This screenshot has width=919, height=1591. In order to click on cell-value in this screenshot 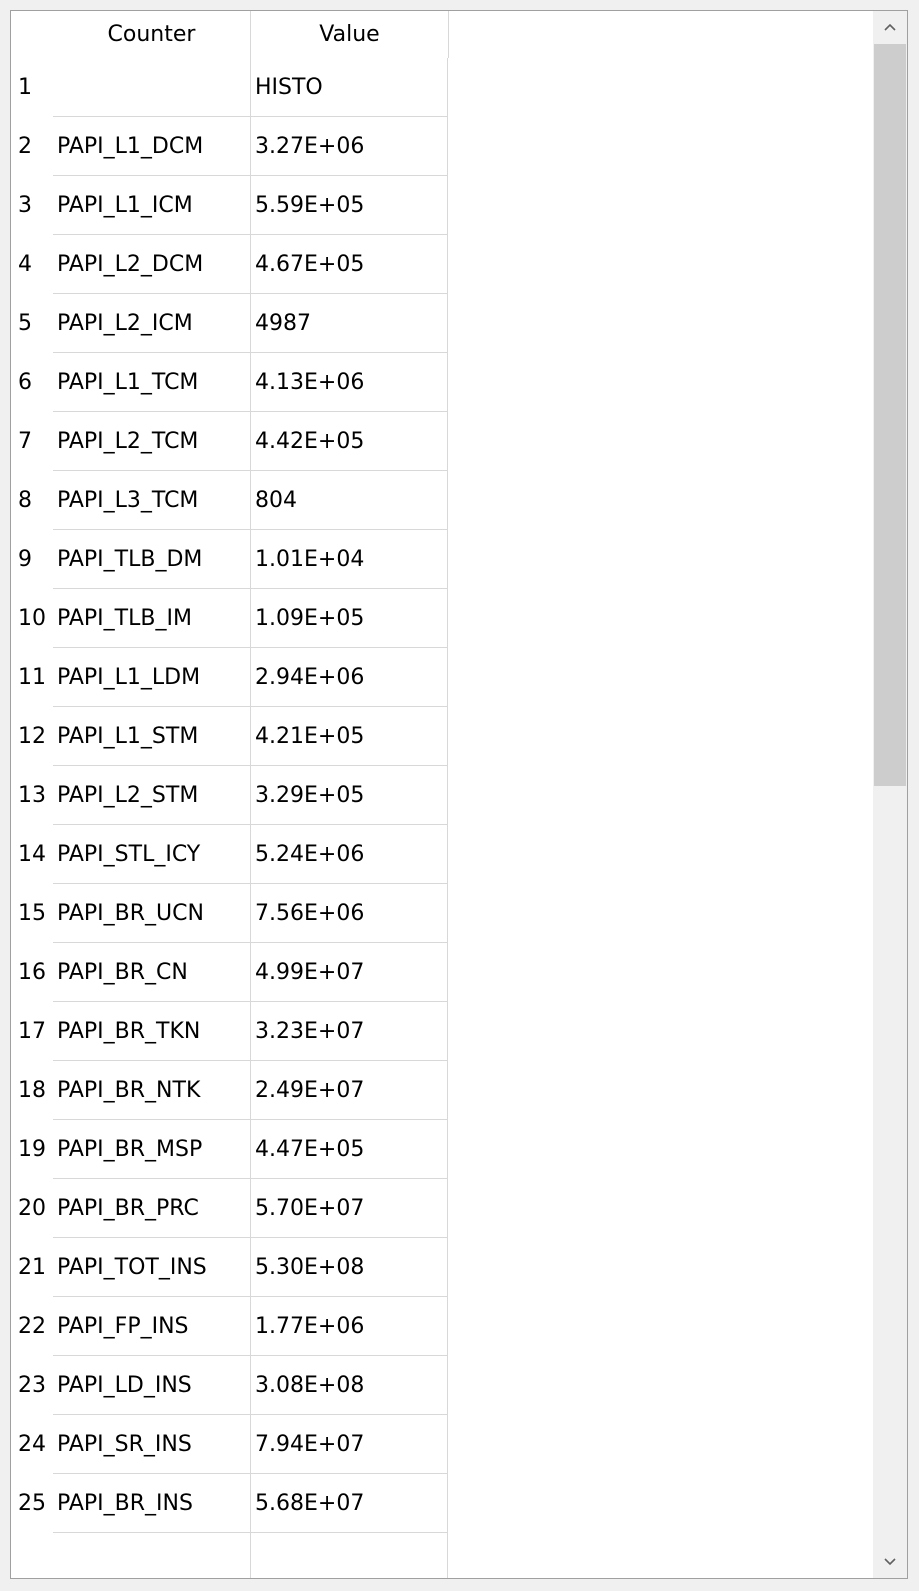, I will do `click(349, 1555)`.